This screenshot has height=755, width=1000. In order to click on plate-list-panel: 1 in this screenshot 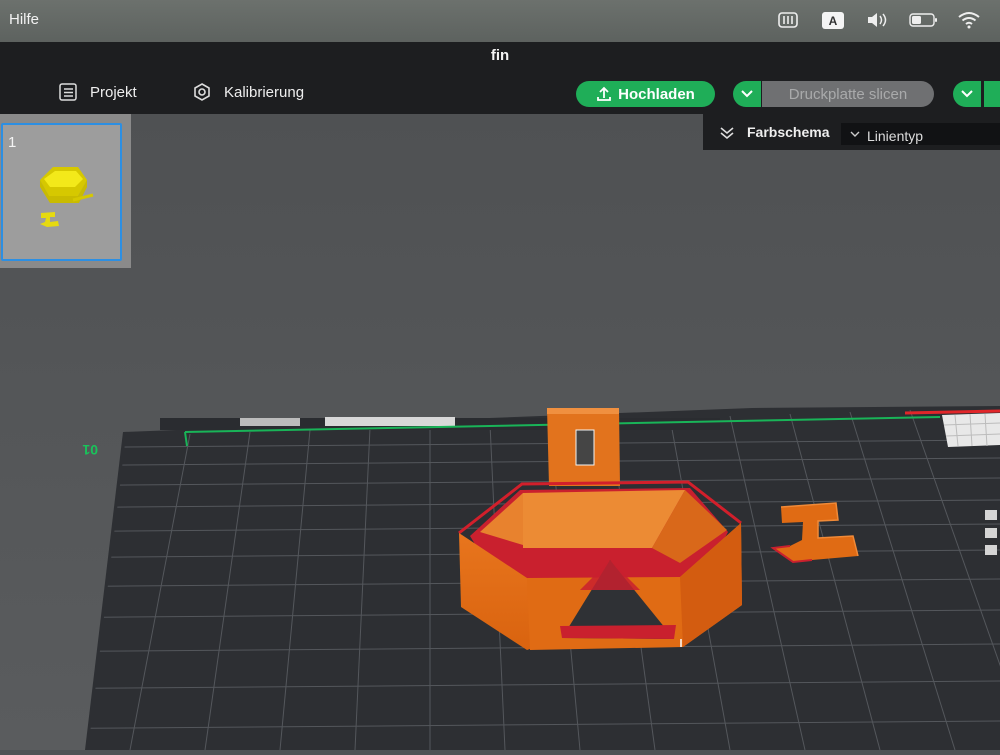, I will do `click(65, 191)`.